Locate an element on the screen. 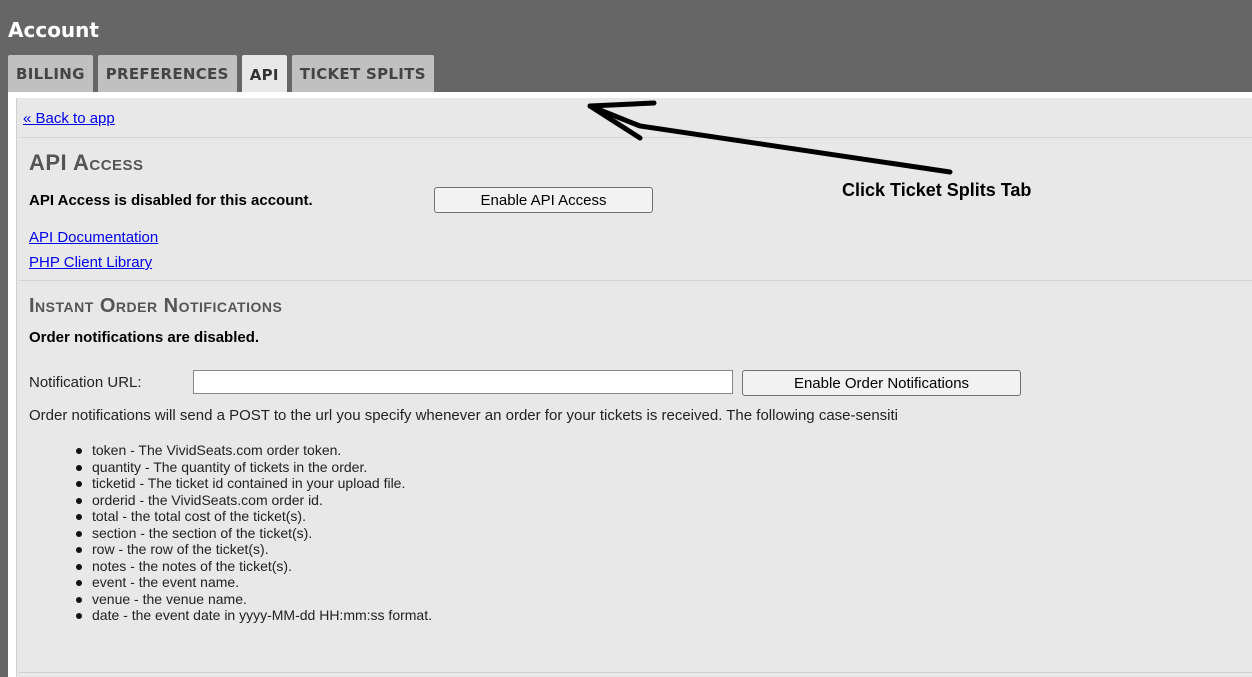 The width and height of the screenshot is (1252, 677). arrow-icon is located at coordinates (770, 137).